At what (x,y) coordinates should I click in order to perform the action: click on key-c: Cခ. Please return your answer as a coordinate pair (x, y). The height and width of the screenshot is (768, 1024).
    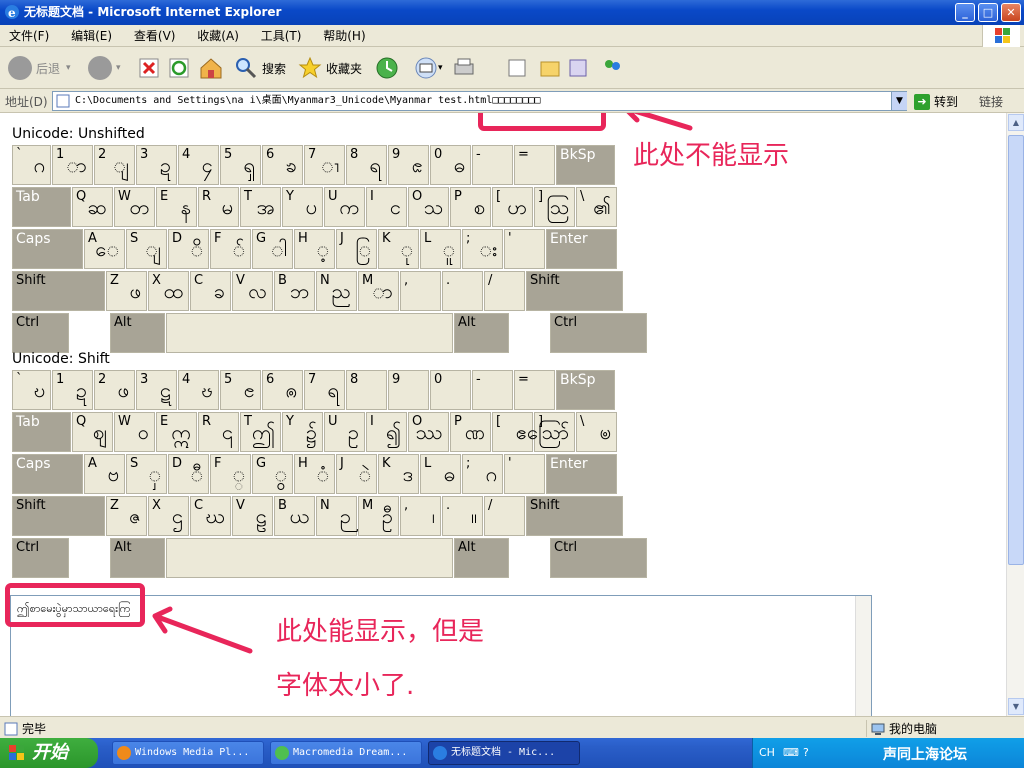
    Looking at the image, I should click on (210, 291).